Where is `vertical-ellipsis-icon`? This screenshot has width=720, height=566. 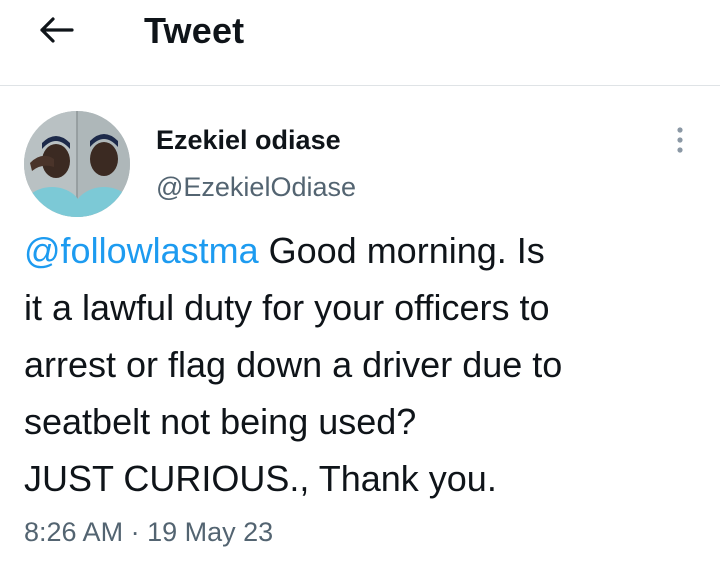
vertical-ellipsis-icon is located at coordinates (680, 142).